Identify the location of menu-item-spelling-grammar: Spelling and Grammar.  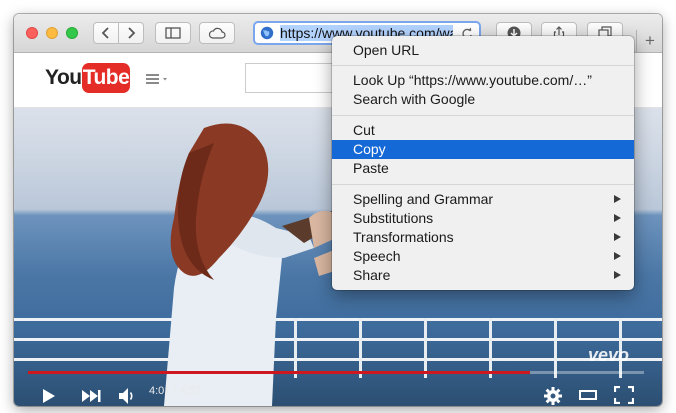
(483, 199).